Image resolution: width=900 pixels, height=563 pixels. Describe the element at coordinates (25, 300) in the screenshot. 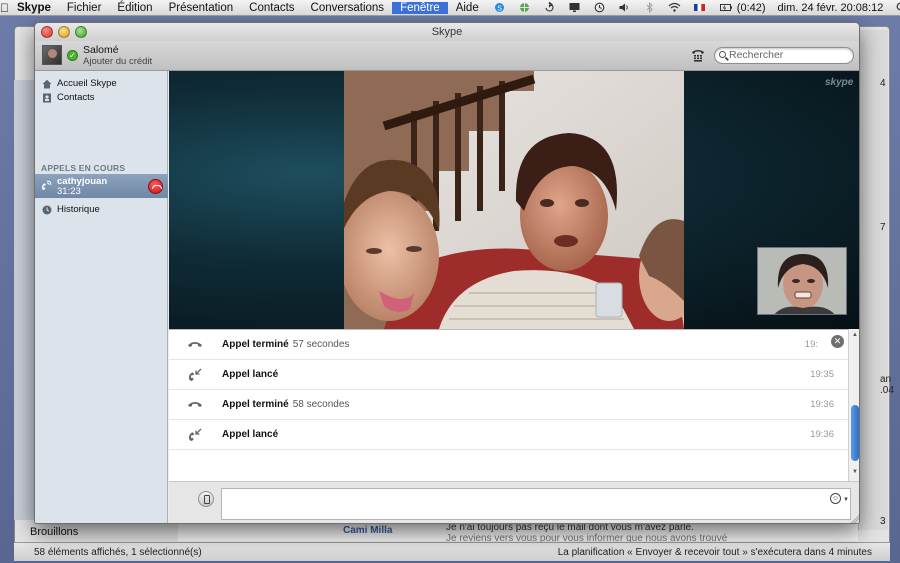

I see `background-mail-sidebar` at that location.